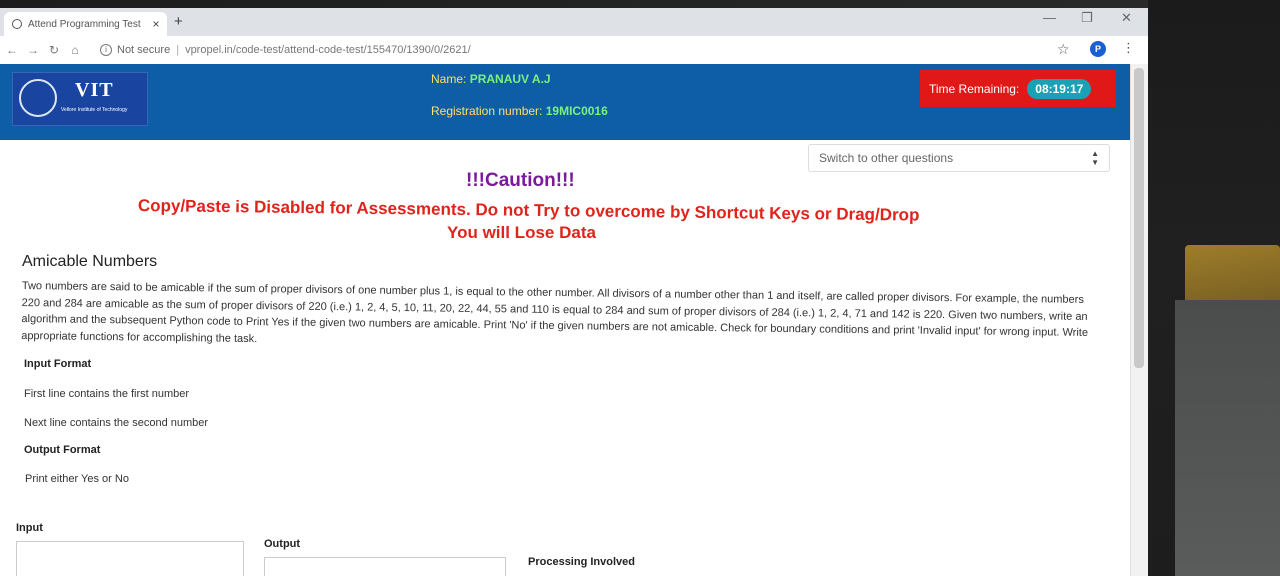 This screenshot has width=1280, height=576. I want to click on forward-icon: →, so click(33, 50).